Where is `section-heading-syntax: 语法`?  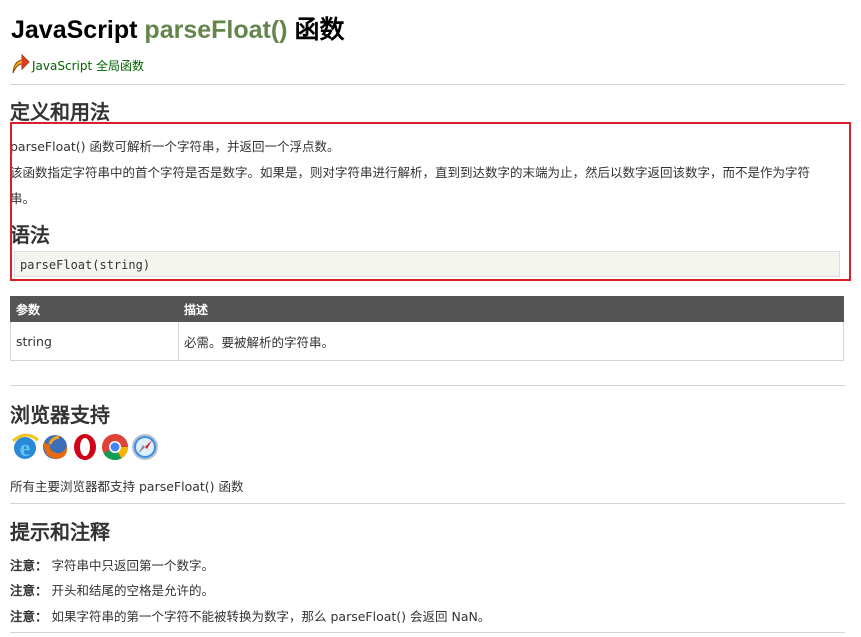 section-heading-syntax: 语法 is located at coordinates (30, 235).